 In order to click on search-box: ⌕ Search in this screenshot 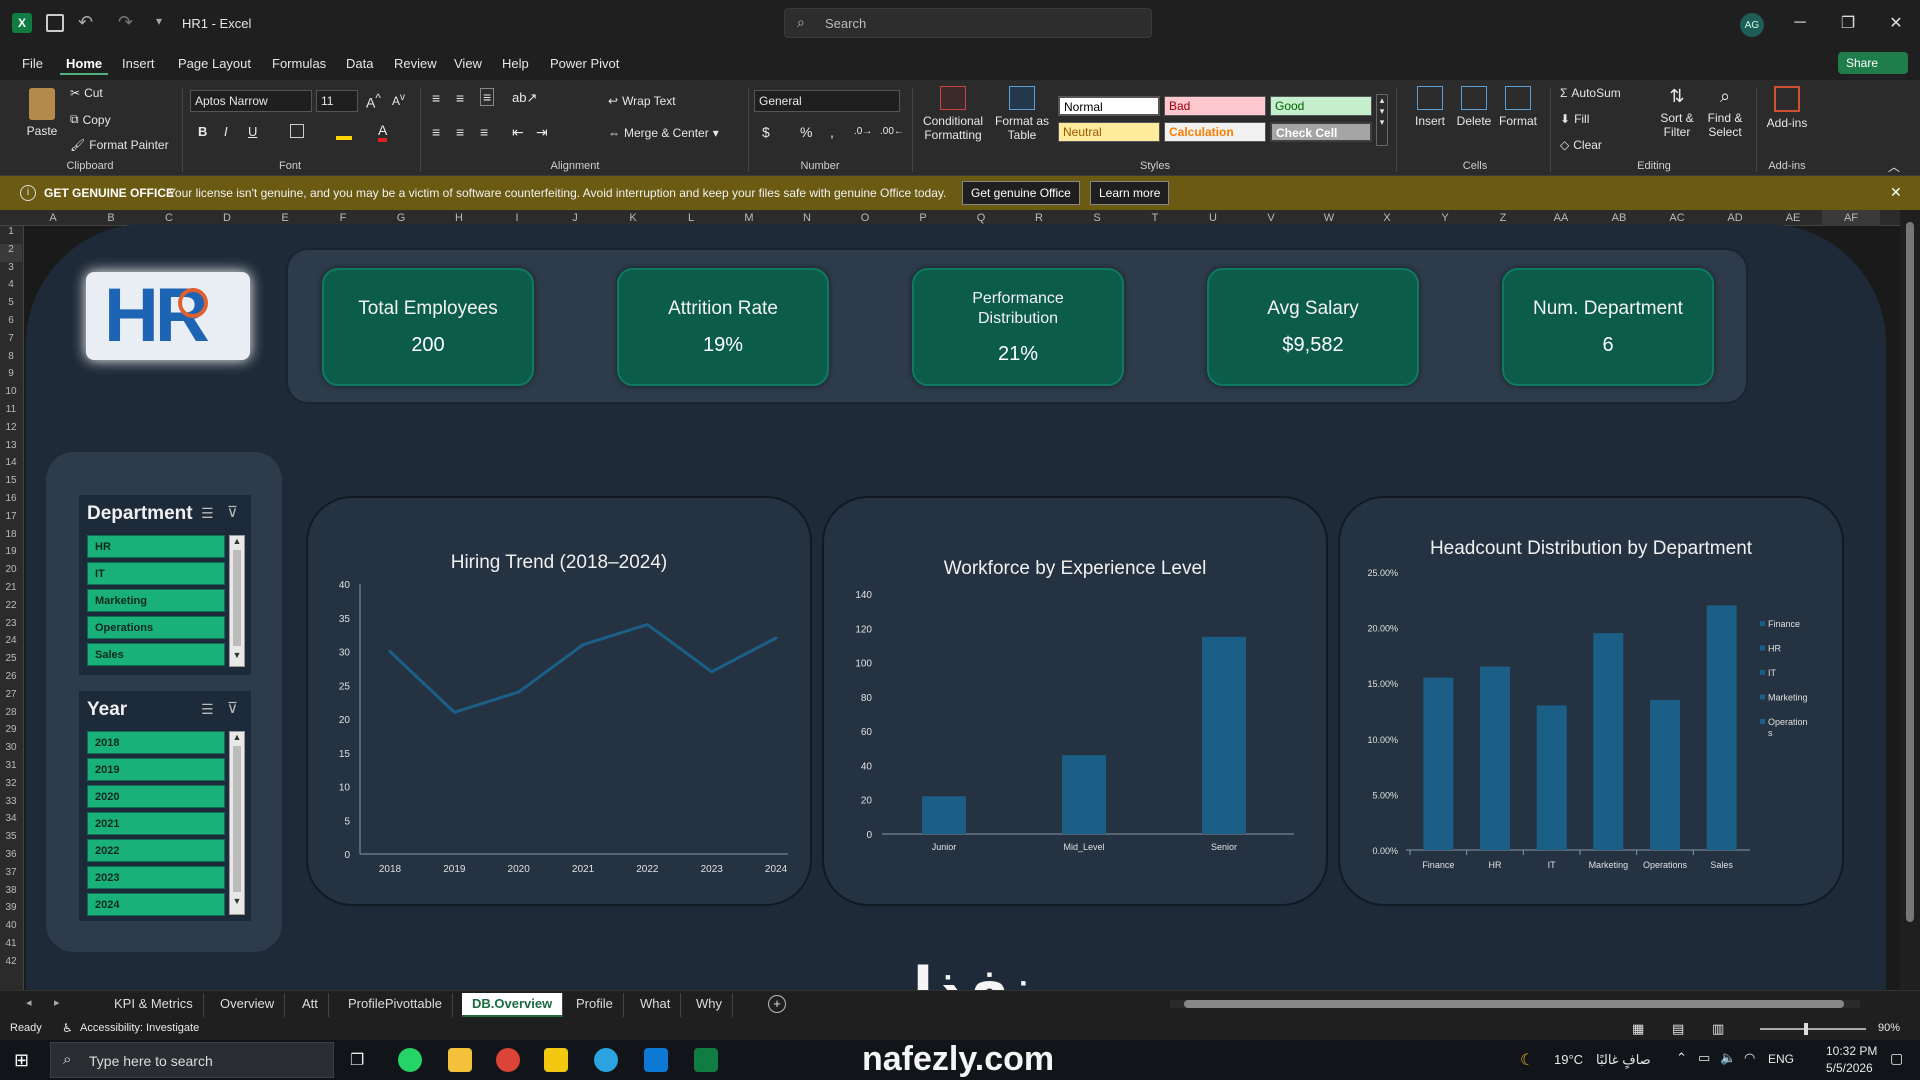, I will do `click(968, 23)`.